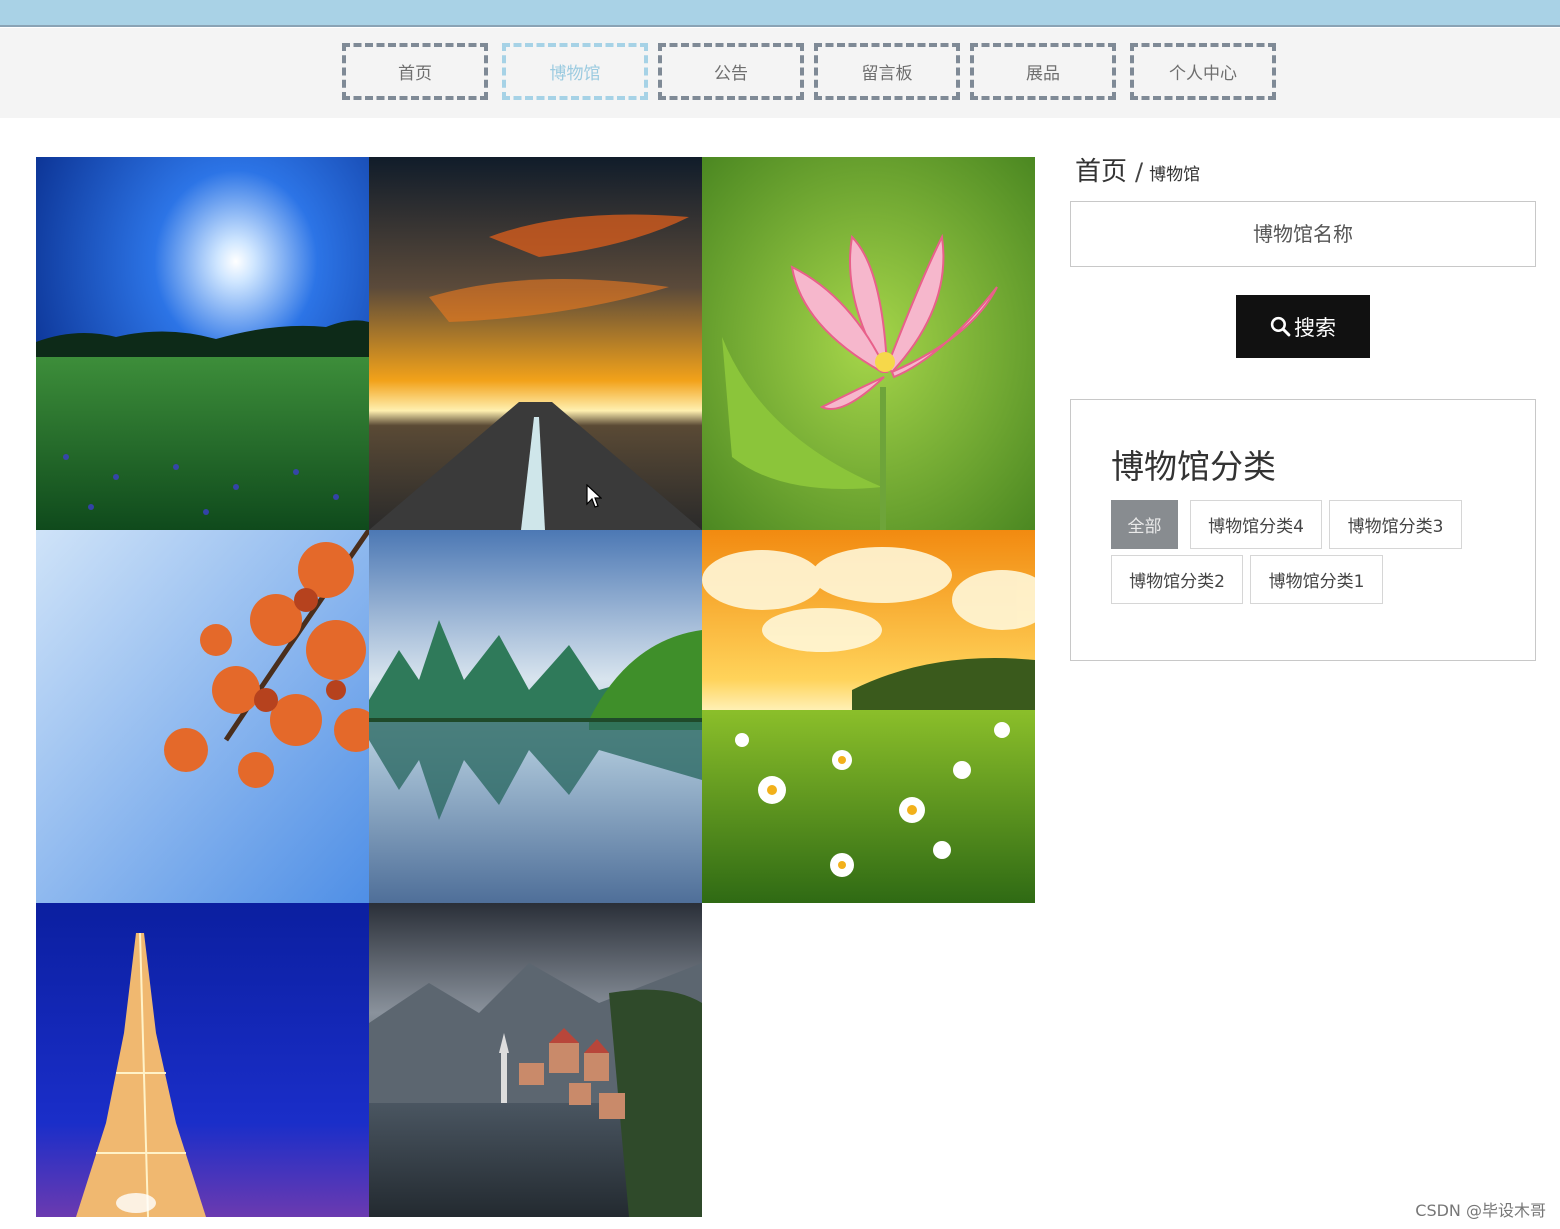 Image resolution: width=1560 pixels, height=1229 pixels. I want to click on top-strip, so click(780, 13).